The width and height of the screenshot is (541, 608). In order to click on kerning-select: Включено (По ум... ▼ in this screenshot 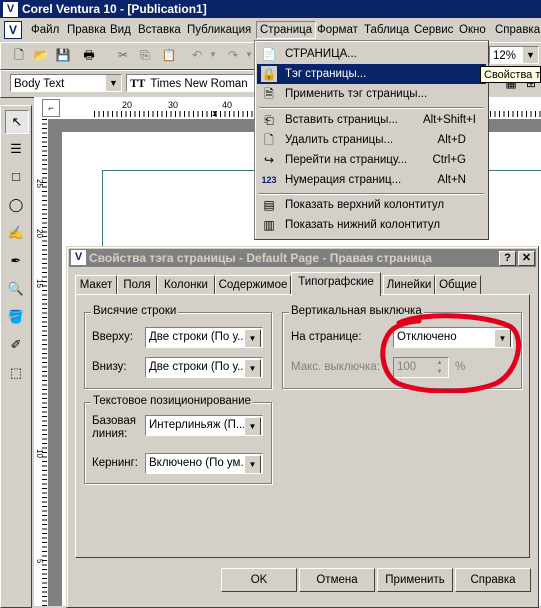, I will do `click(204, 463)`.